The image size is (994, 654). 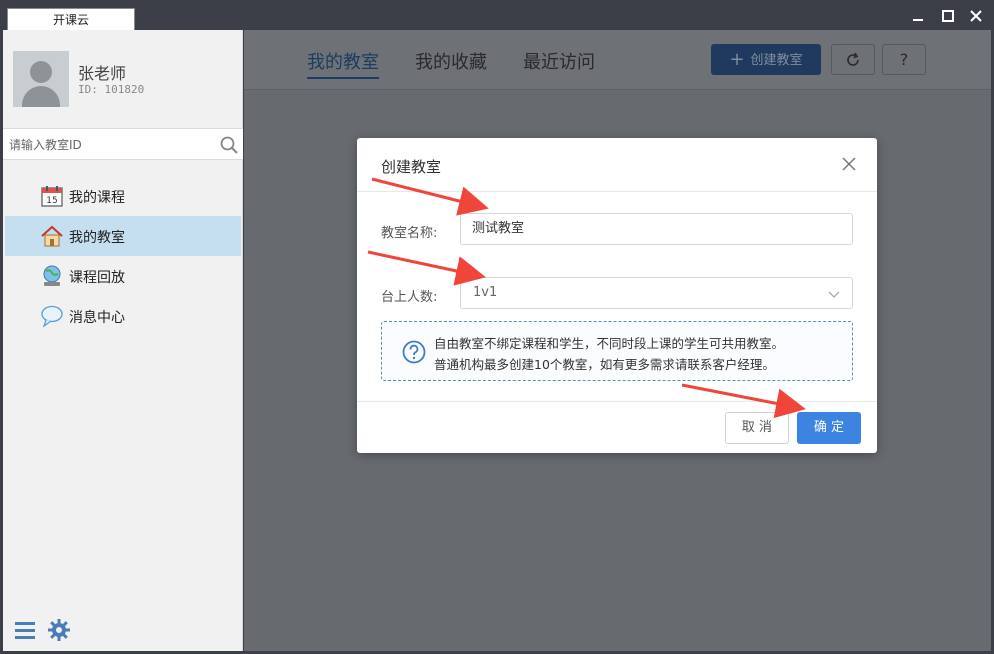 What do you see at coordinates (52, 236) in the screenshot?
I see `house-icon` at bounding box center [52, 236].